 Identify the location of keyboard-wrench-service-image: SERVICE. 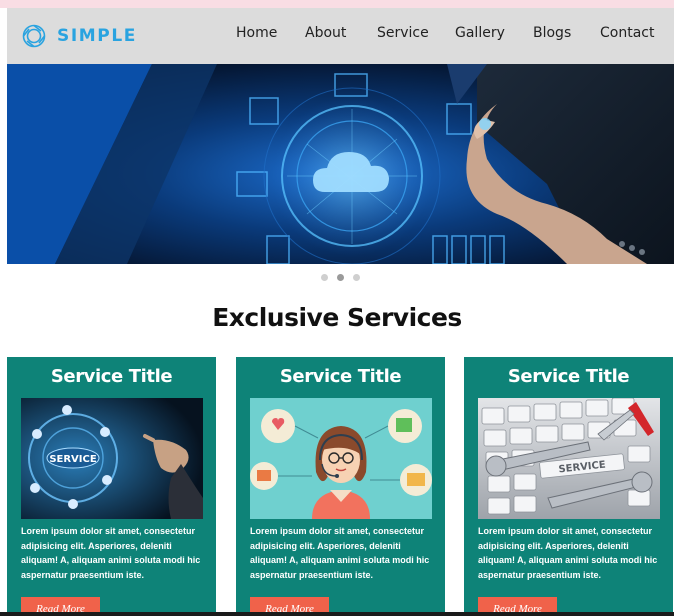
(569, 458).